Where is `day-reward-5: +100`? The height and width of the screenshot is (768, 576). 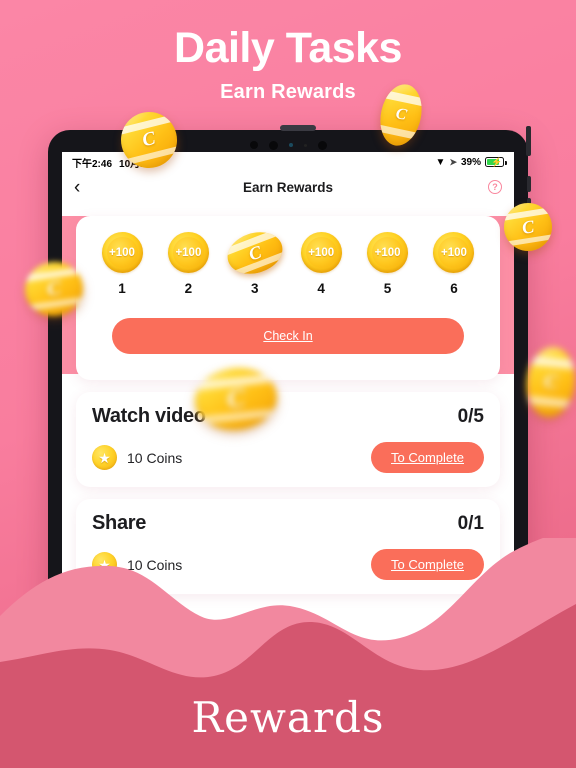
day-reward-5: +100 is located at coordinates (388, 252).